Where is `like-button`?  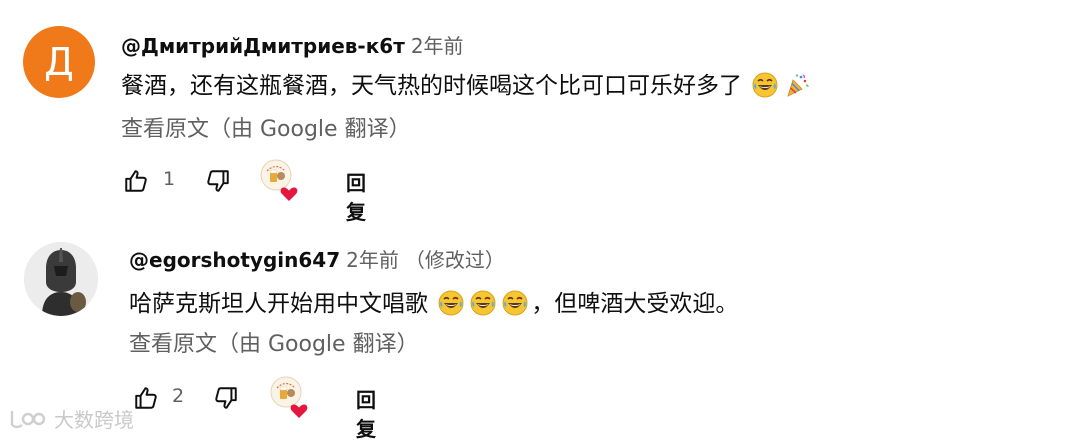 like-button is located at coordinates (136, 181).